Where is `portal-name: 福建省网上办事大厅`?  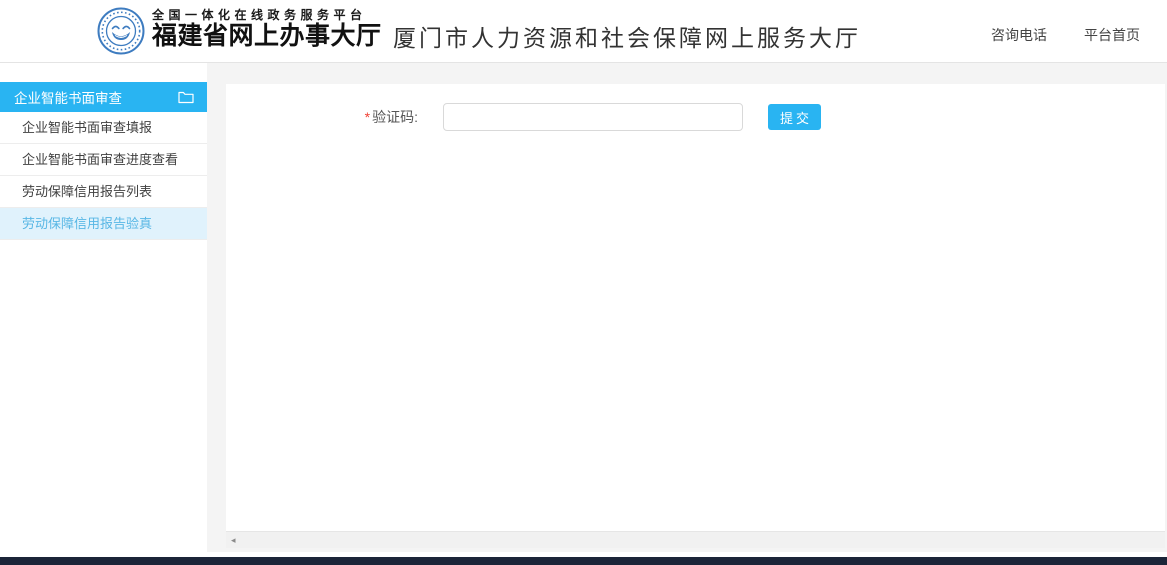 portal-name: 福建省网上办事大厅 is located at coordinates (267, 36).